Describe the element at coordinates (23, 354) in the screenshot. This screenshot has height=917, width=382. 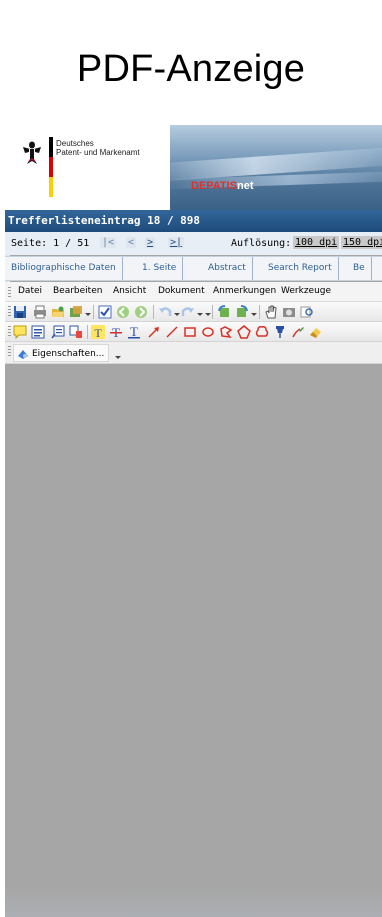
I see `properties-icon` at that location.